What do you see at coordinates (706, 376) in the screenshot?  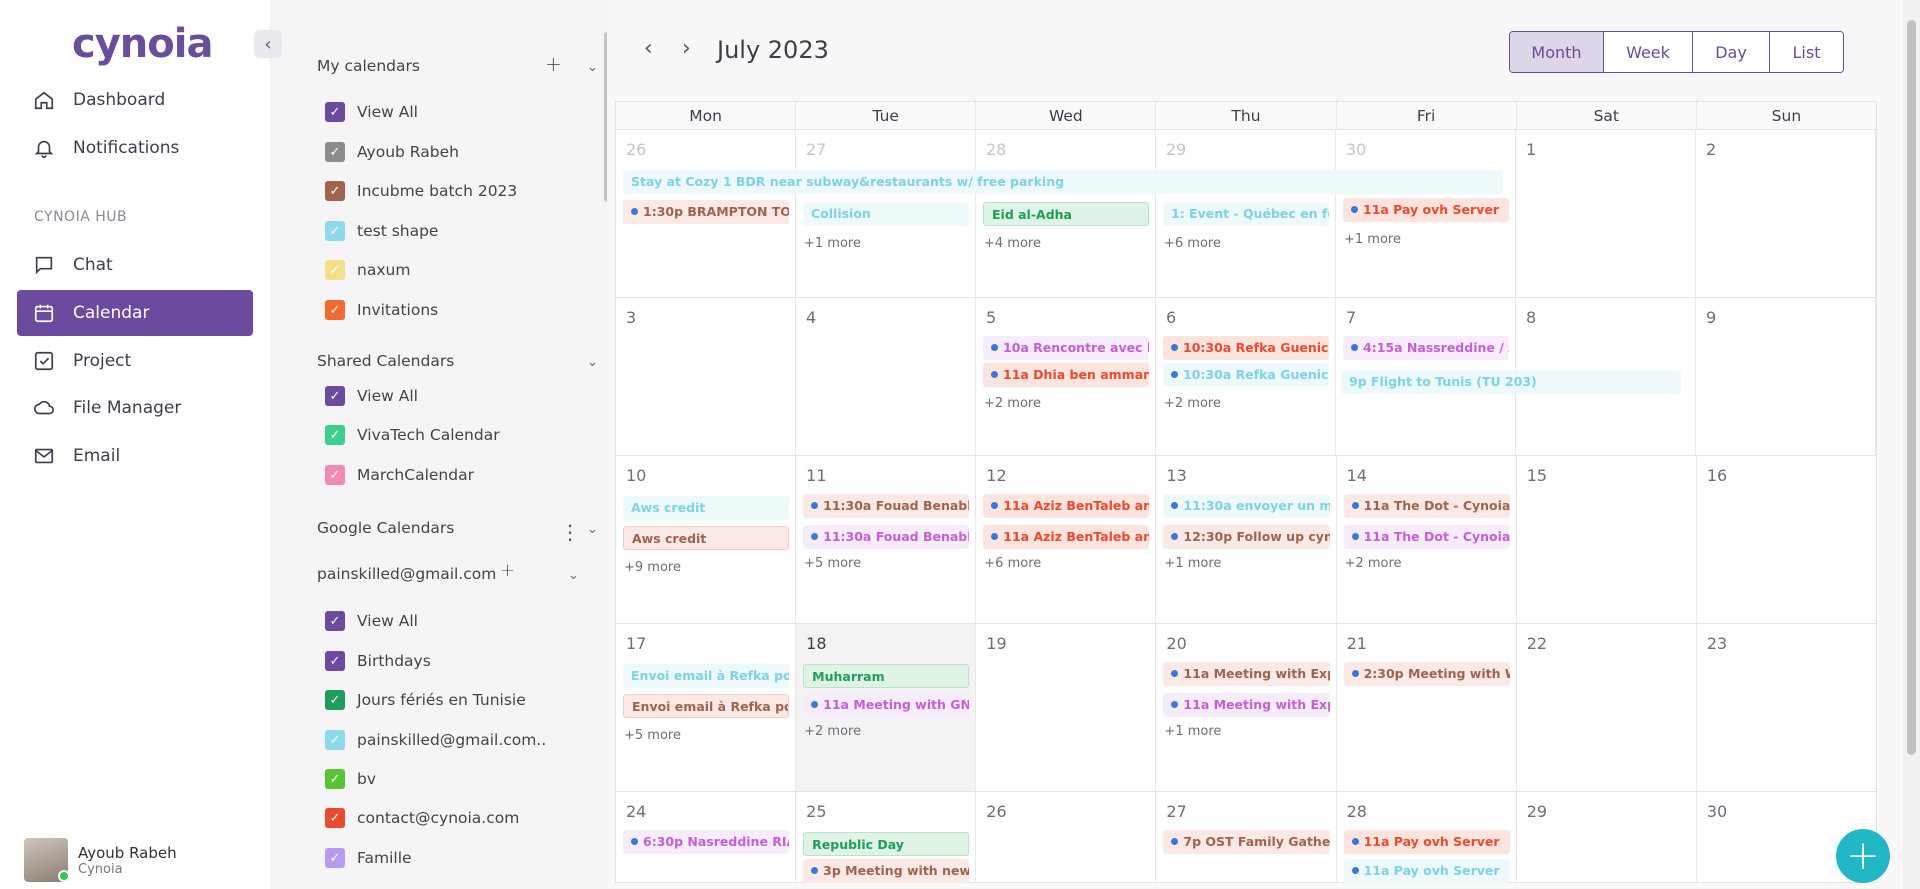 I see `day-cell: 3` at bounding box center [706, 376].